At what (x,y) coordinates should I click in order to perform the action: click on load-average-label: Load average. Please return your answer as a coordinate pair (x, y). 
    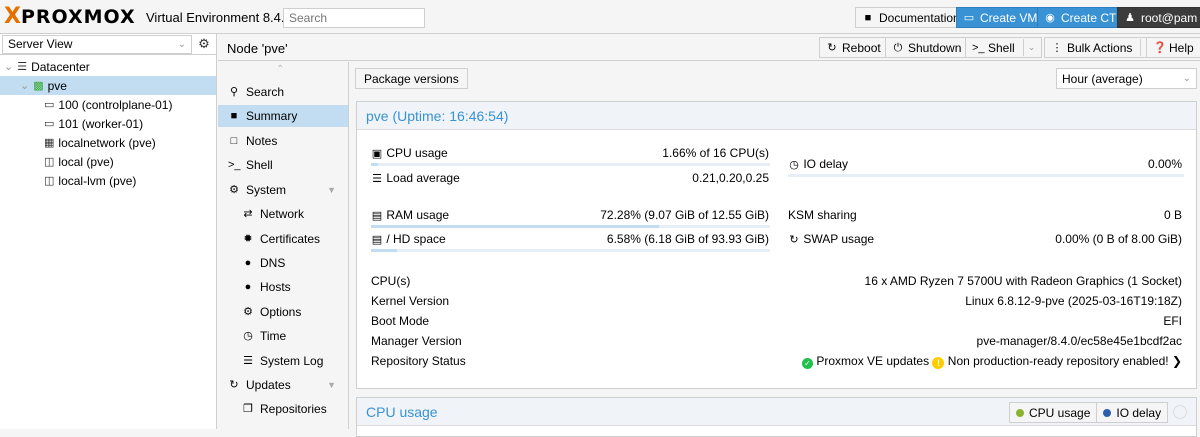
    Looking at the image, I should click on (423, 178).